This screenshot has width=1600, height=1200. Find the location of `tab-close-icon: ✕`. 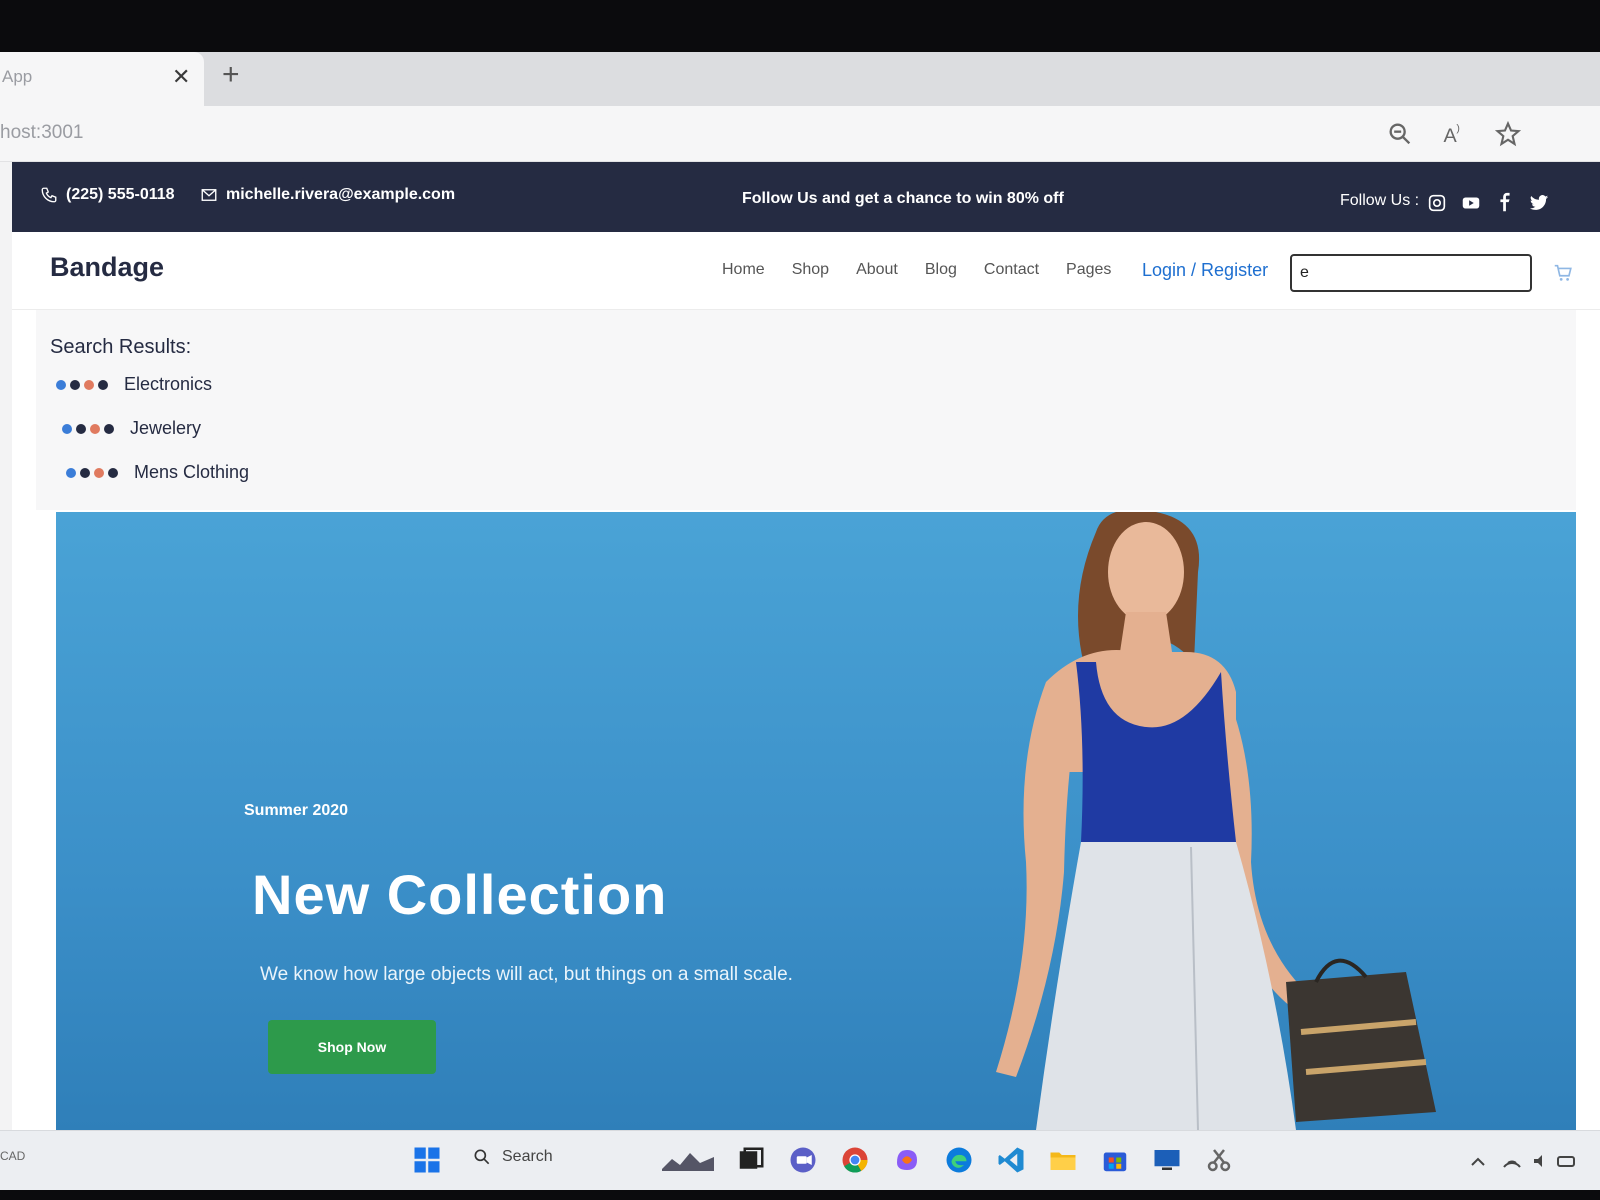

tab-close-icon: ✕ is located at coordinates (181, 77).